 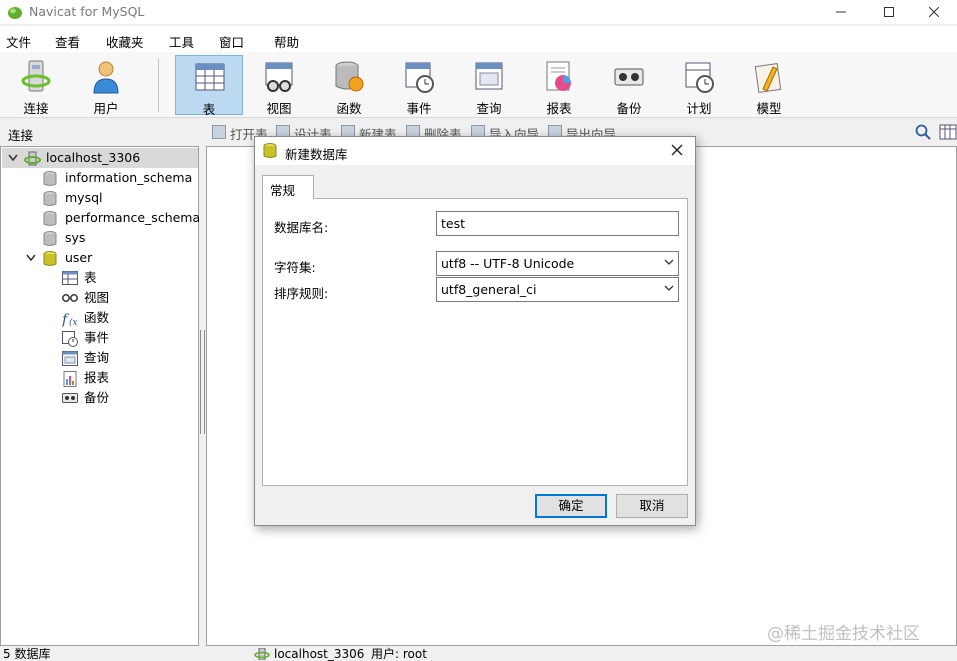 What do you see at coordinates (349, 76) in the screenshot?
I see `function-icon` at bounding box center [349, 76].